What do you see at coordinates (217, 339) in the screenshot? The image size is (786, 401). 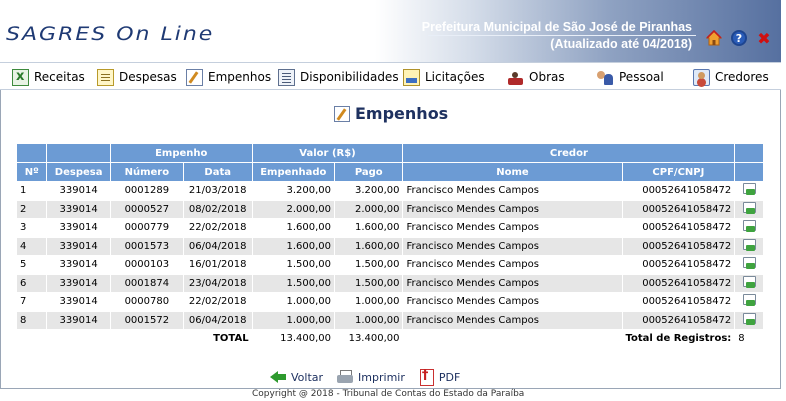 I see `total-label: TOTAL` at bounding box center [217, 339].